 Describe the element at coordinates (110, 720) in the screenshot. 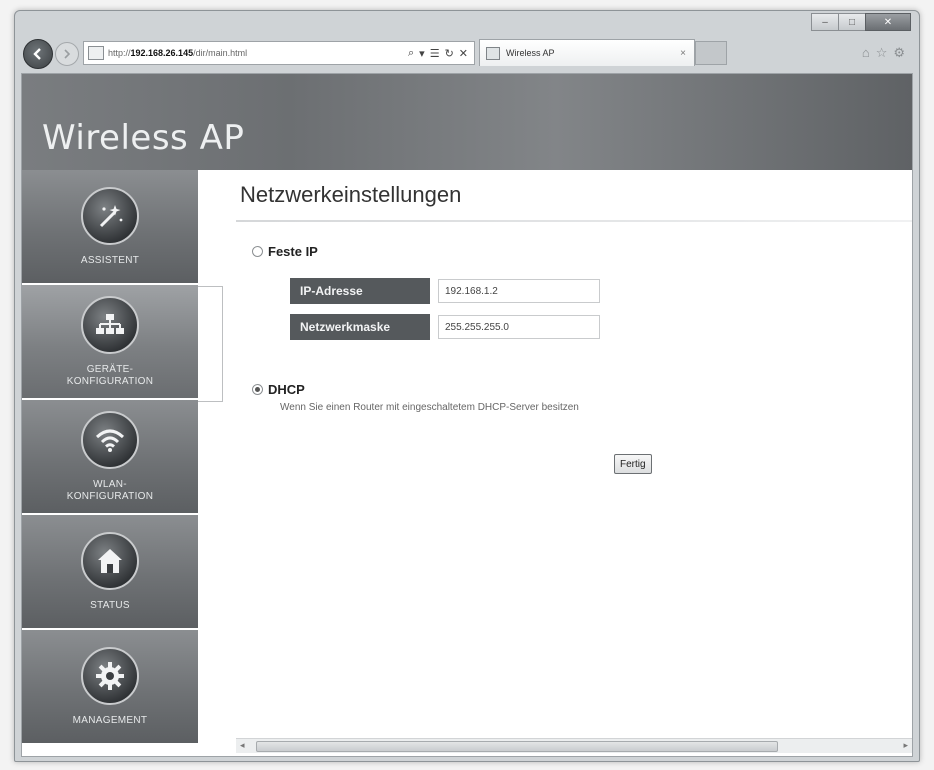

I see `sidebar-item-label: MANAGEMENT` at that location.